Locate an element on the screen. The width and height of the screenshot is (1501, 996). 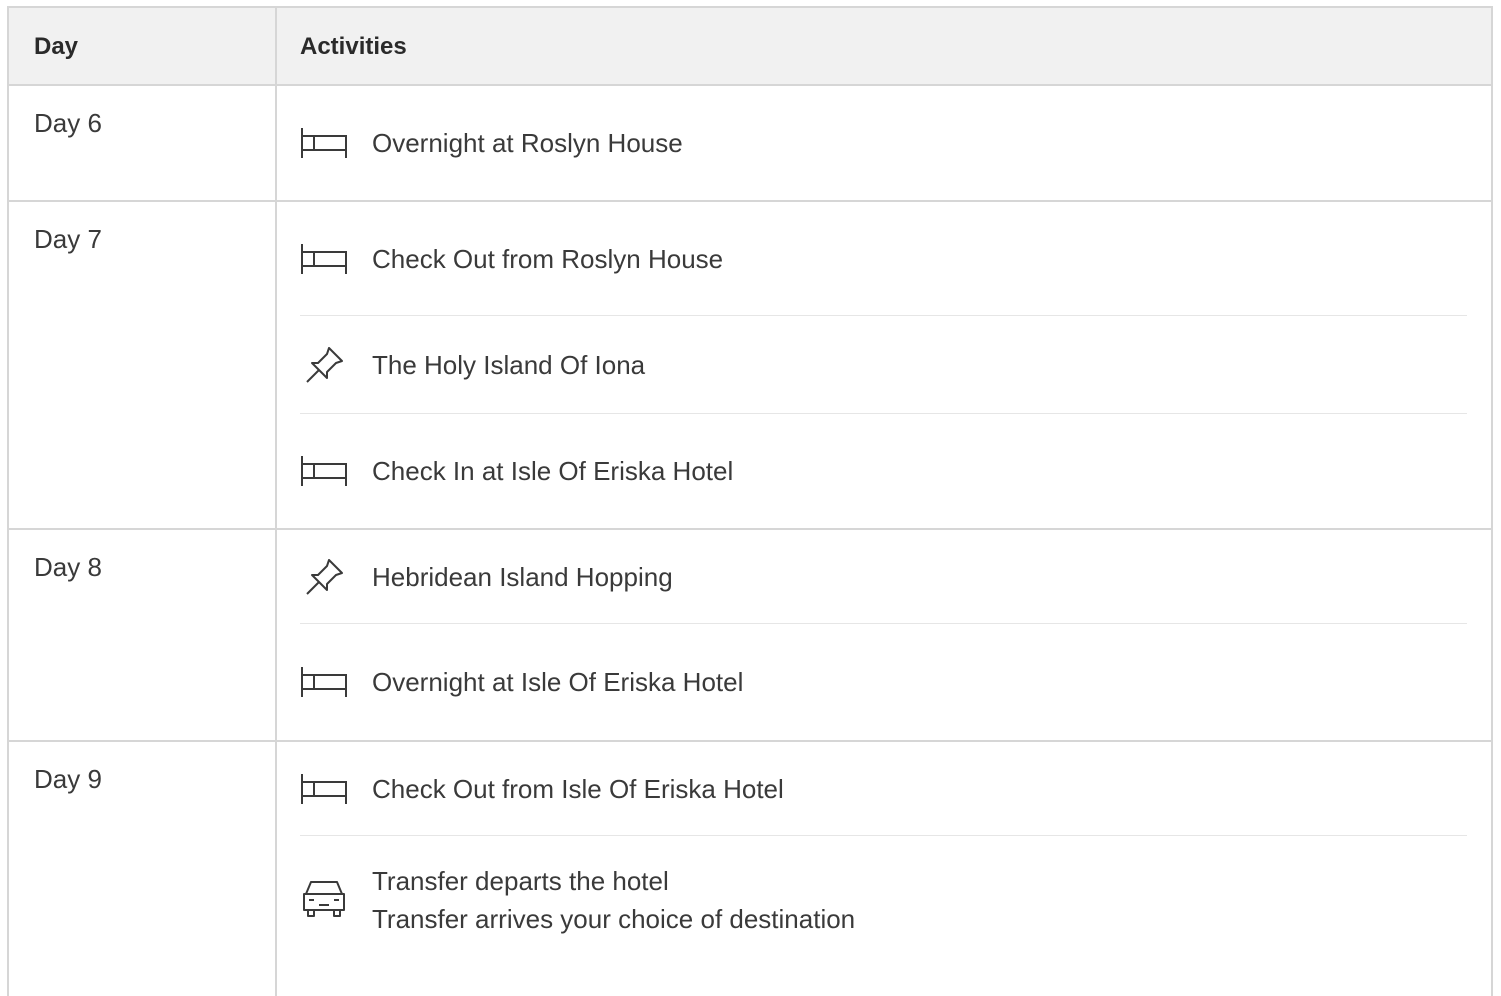
activity-text: The Holy Island Of Iona is located at coordinates (509, 364).